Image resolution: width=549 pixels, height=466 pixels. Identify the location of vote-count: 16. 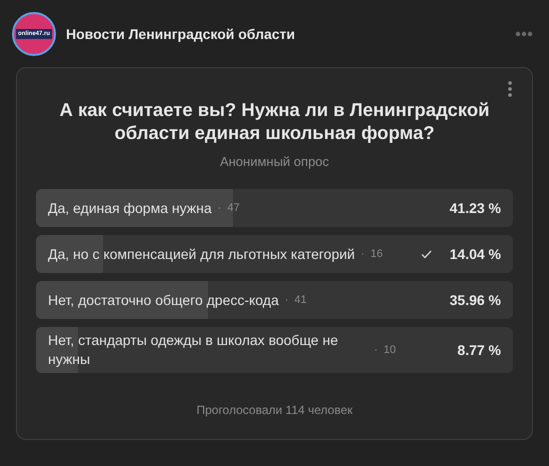
(376, 254).